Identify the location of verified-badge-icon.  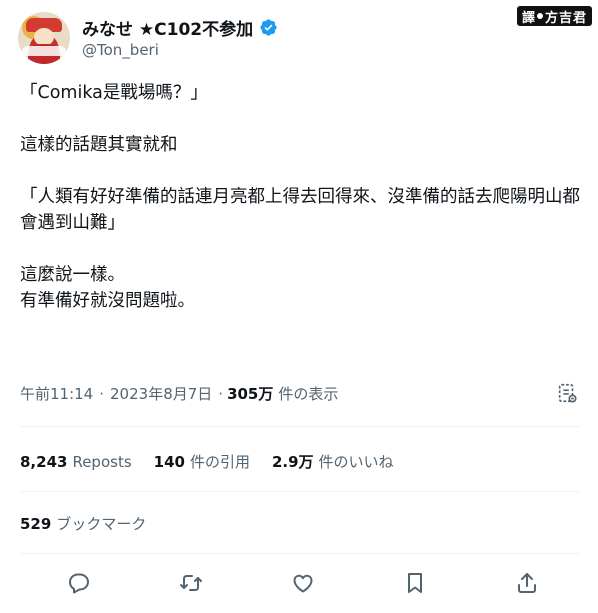
(268, 27).